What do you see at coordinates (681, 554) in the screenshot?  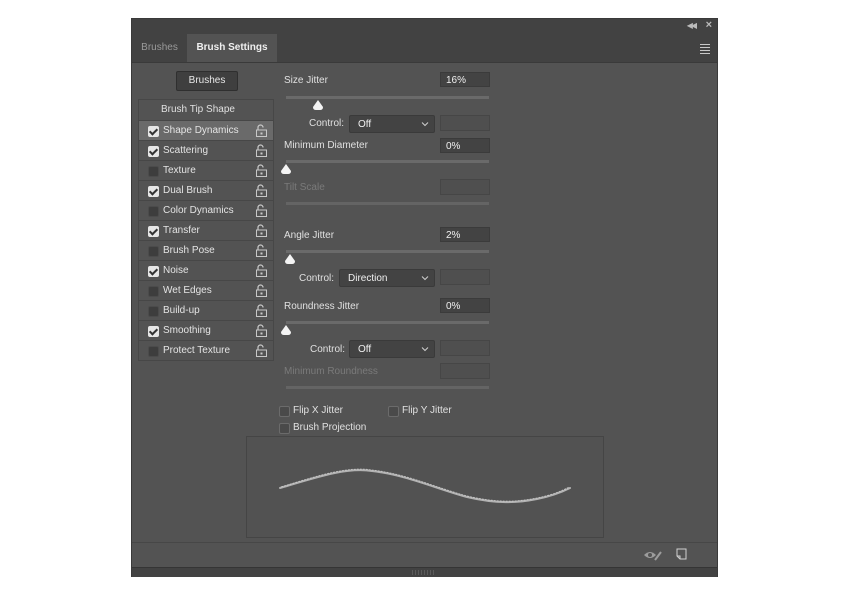 I see `create-new-brush-icon` at bounding box center [681, 554].